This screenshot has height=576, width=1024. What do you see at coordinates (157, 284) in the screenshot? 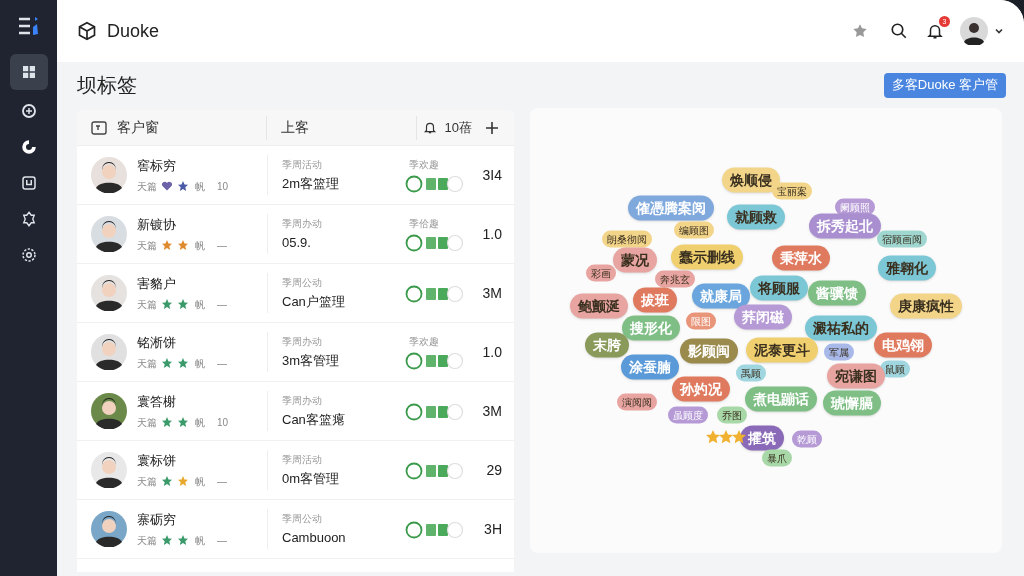
I see `customer-name: 害貉户` at bounding box center [157, 284].